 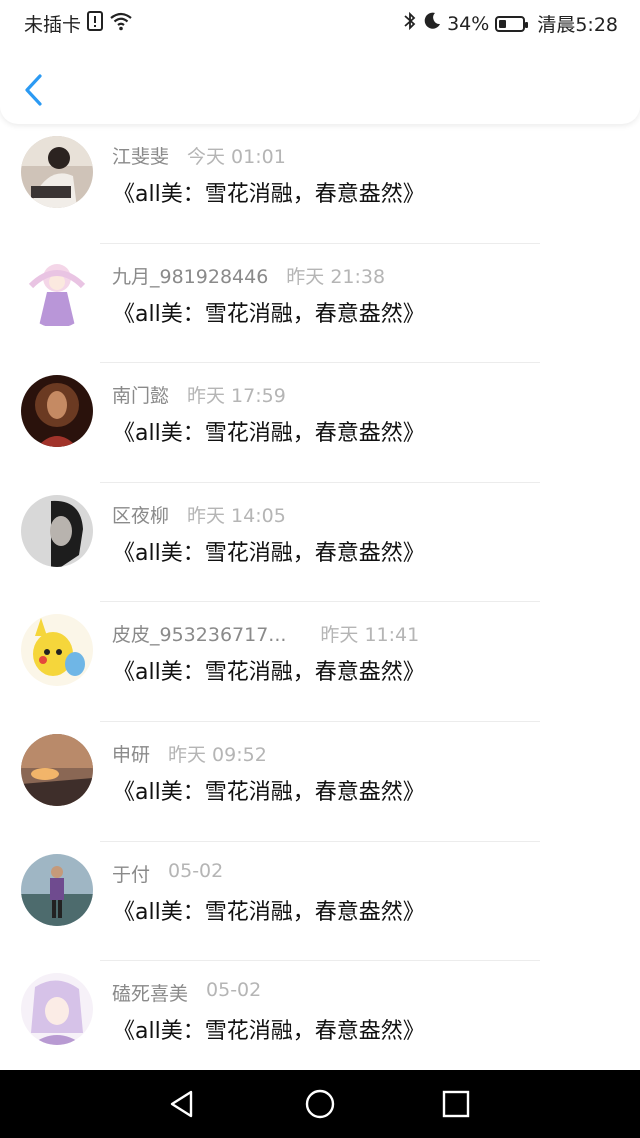 What do you see at coordinates (410, 23) in the screenshot?
I see `bluetooth-icon` at bounding box center [410, 23].